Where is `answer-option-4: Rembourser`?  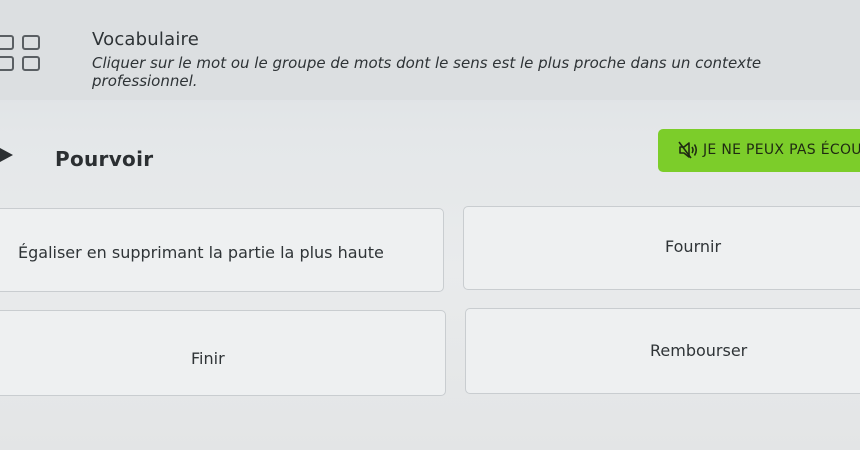
answer-option-4: Rembourser is located at coordinates (662, 351).